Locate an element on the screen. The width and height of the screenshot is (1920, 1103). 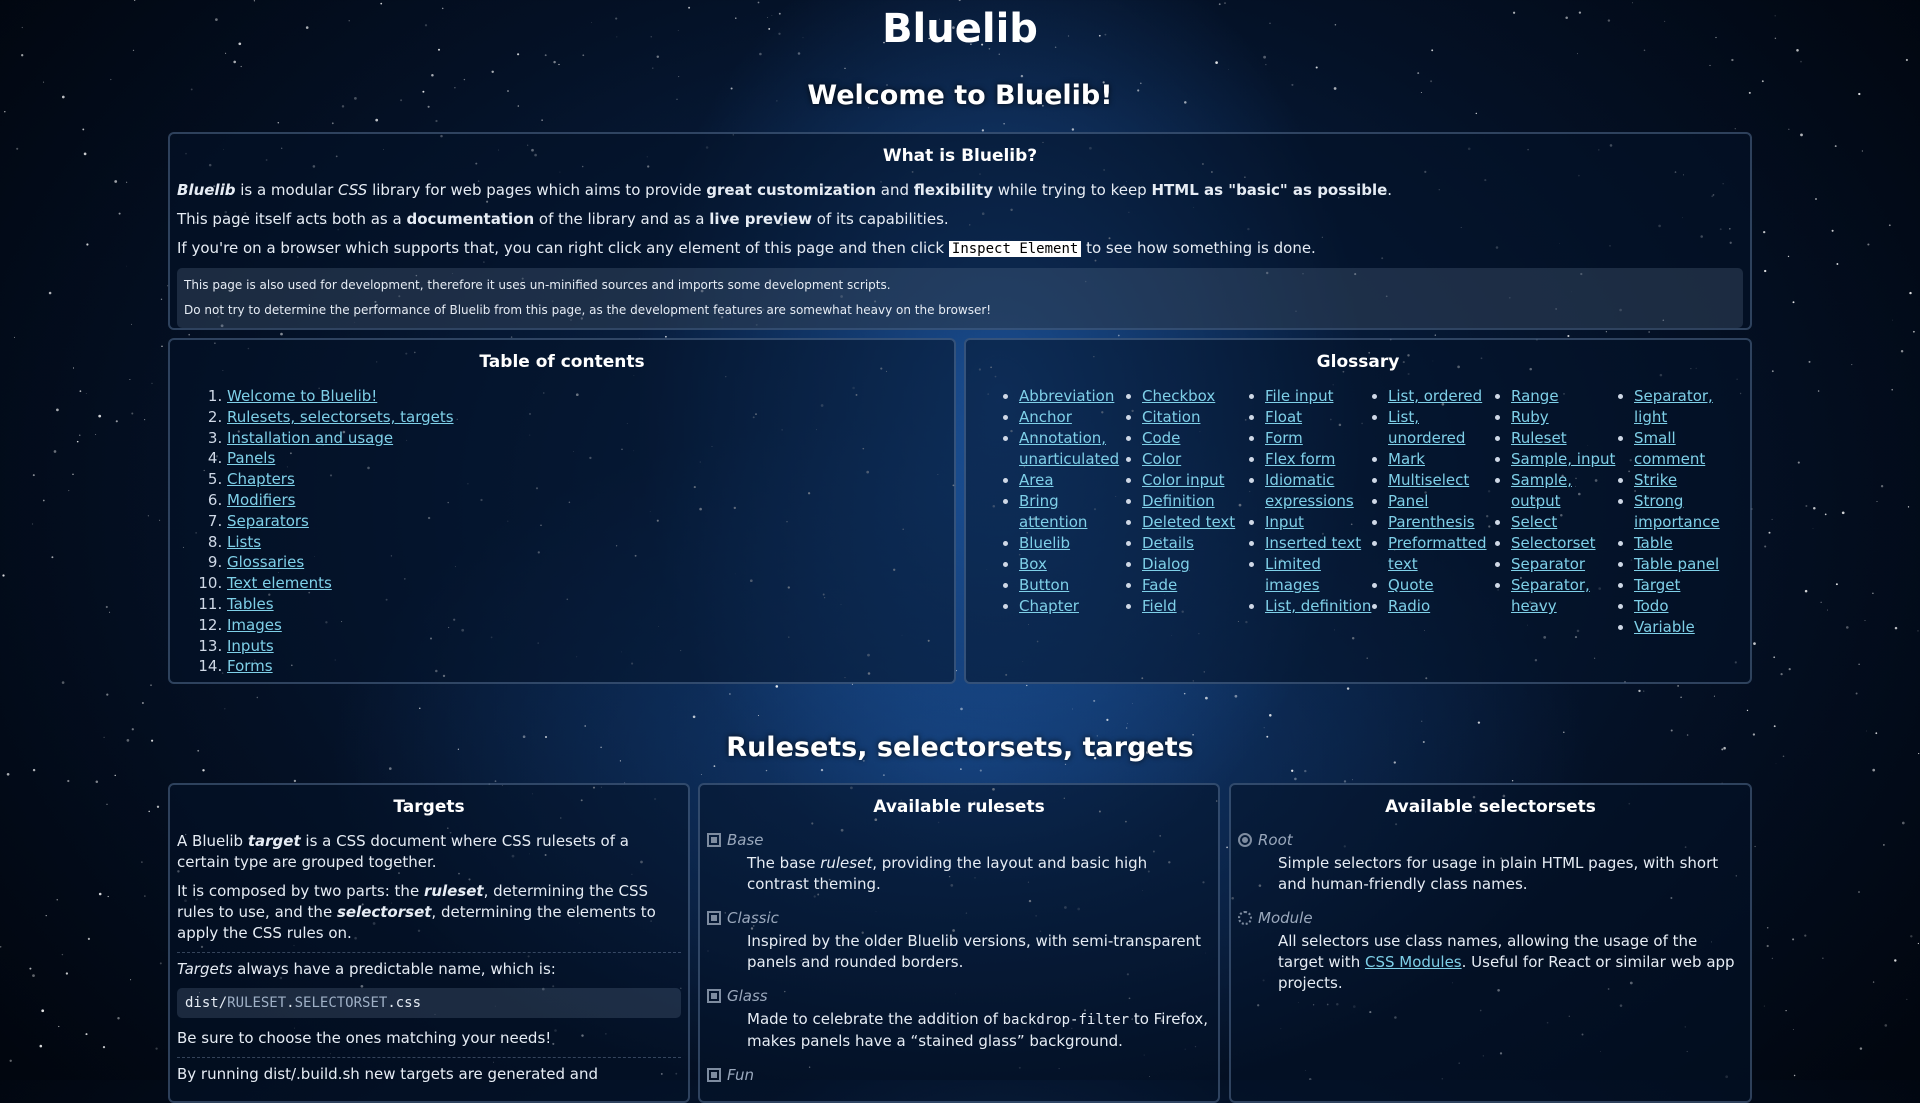
glossary-link: Color input is located at coordinates (1183, 480).